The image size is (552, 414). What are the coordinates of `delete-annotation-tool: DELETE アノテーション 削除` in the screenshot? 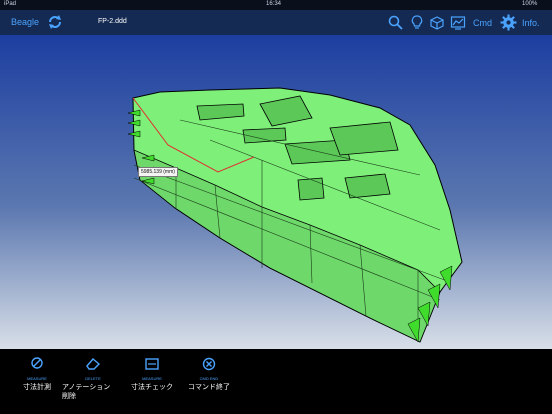 It's located at (93, 379).